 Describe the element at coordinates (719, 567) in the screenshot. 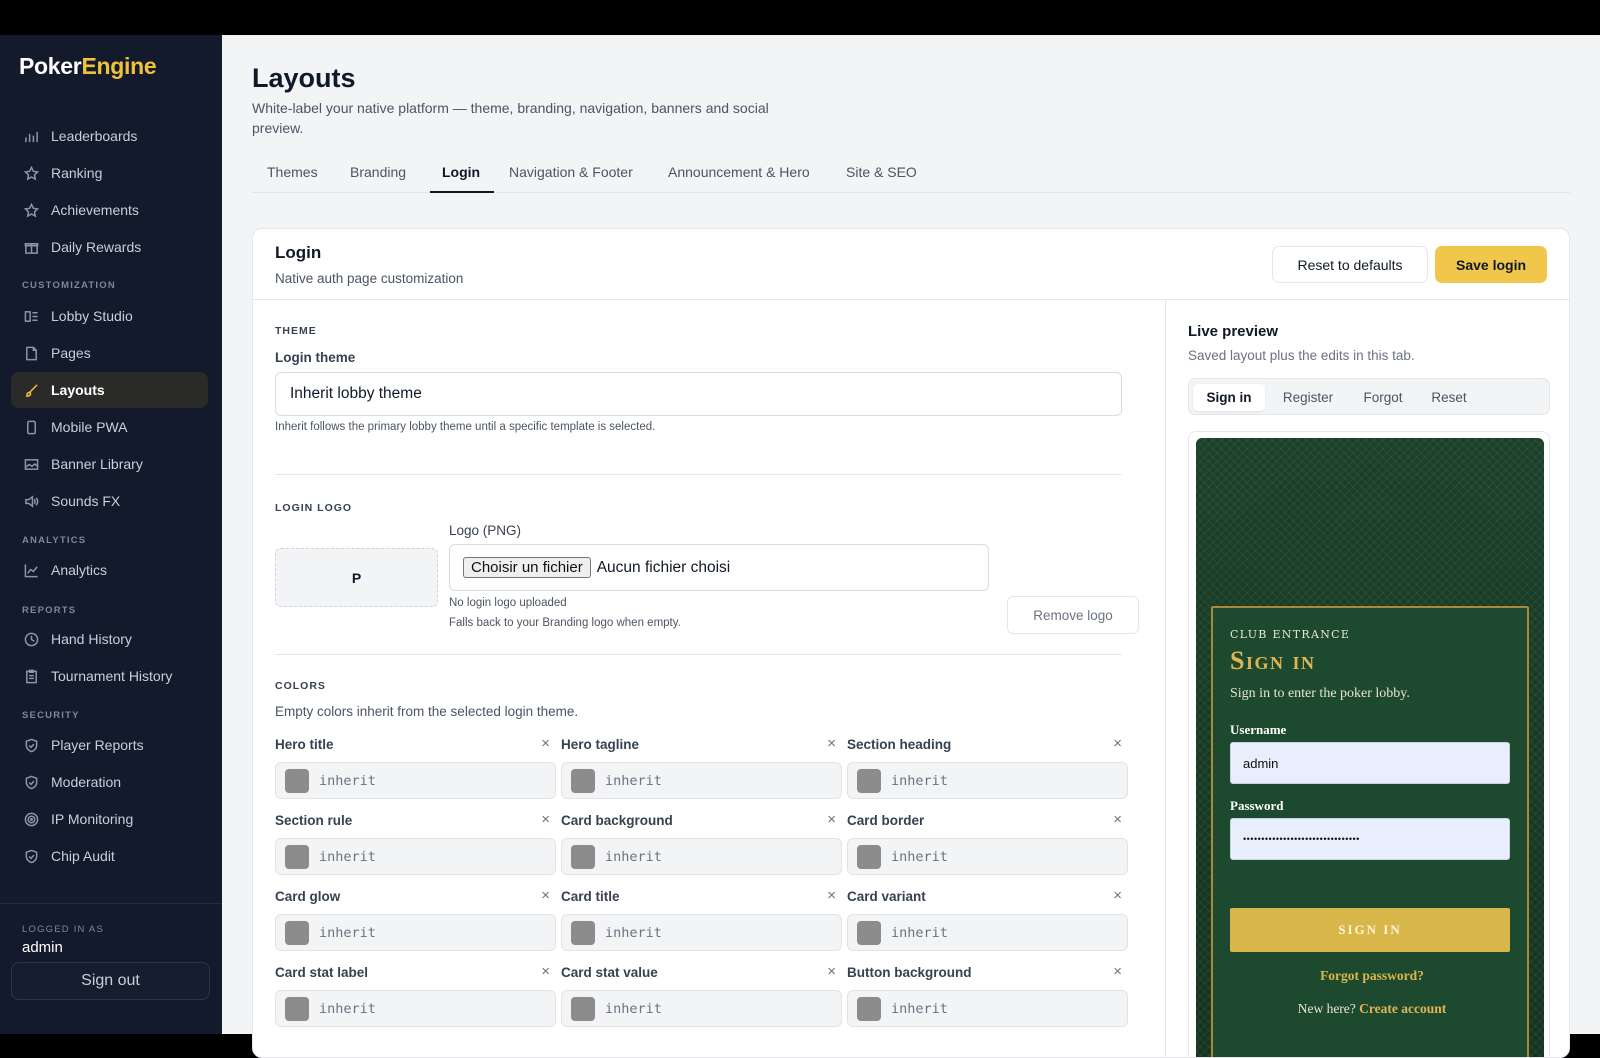

I see `logo-file-input: Choisir un fichier Aucun fichier choisi` at that location.